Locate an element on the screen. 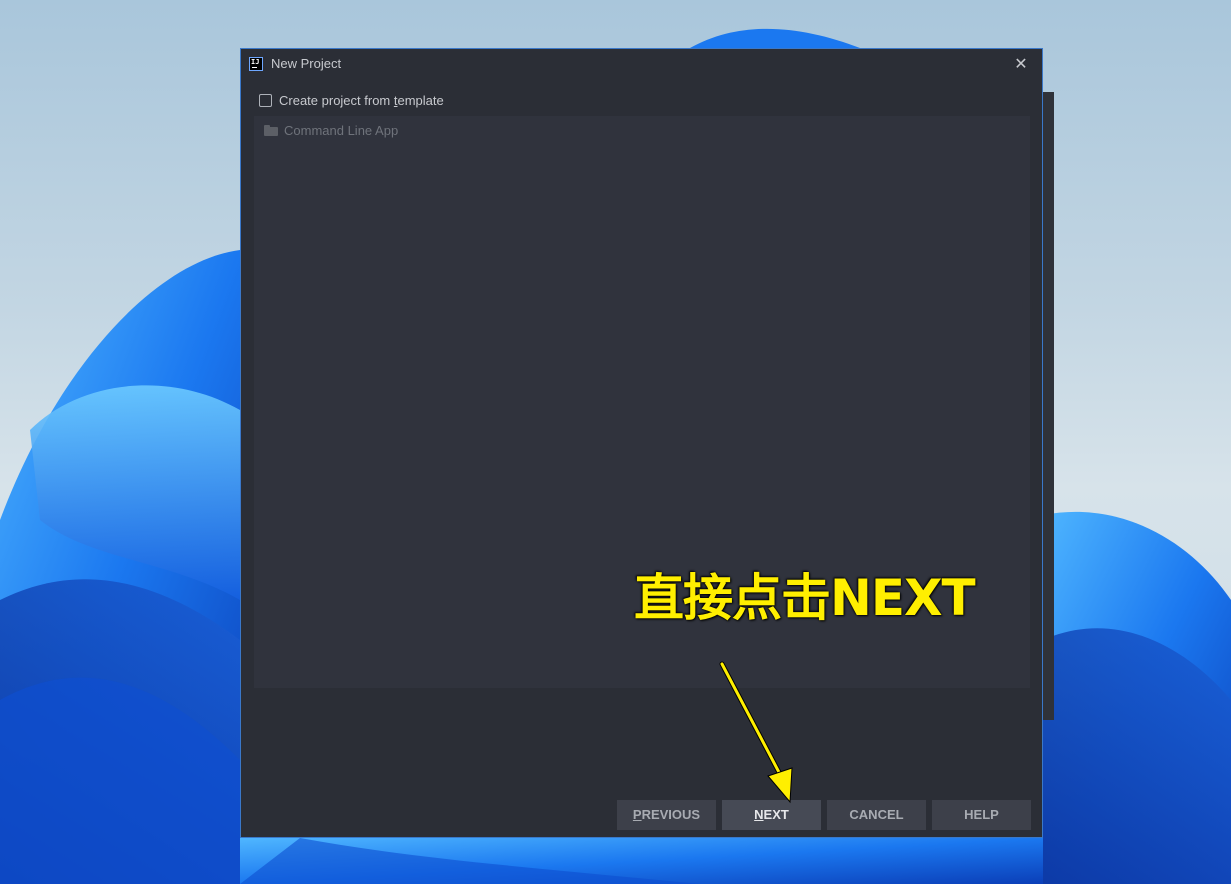 This screenshot has width=1231, height=884. app-icon-text: IJ is located at coordinates (255, 62).